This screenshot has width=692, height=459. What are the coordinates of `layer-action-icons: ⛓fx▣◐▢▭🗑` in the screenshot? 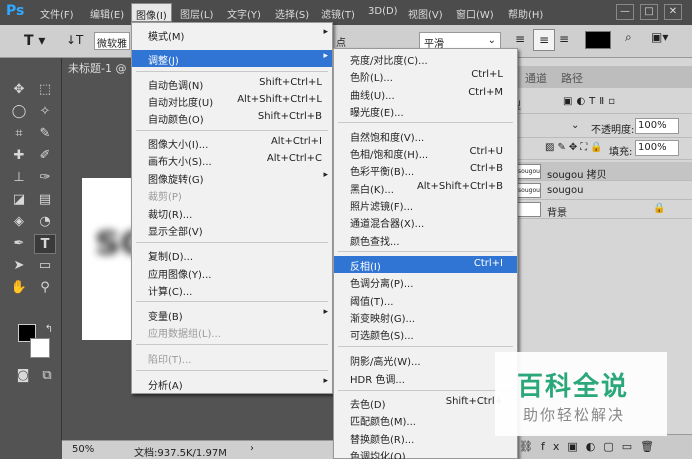 It's located at (590, 446).